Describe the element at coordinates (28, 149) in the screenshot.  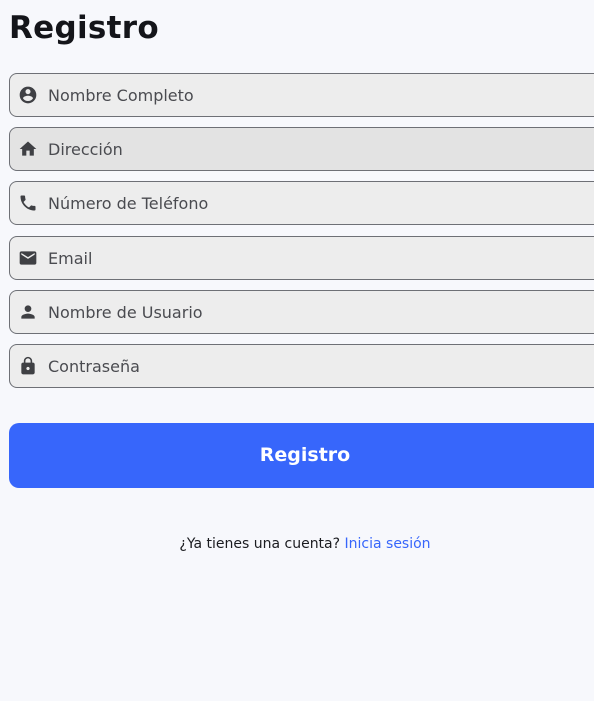
I see `home-icon` at that location.